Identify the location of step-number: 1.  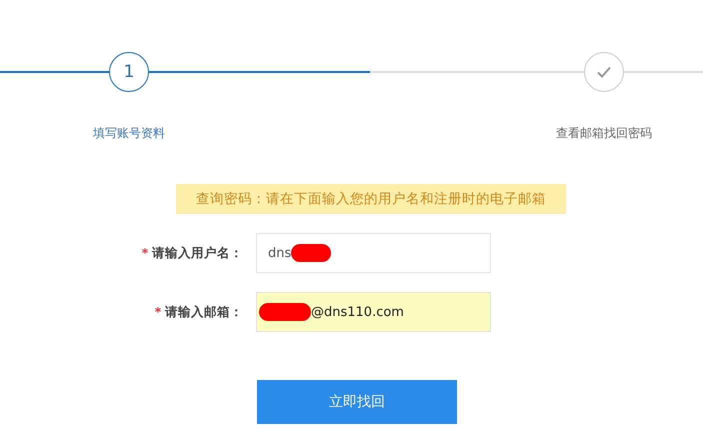
(129, 72).